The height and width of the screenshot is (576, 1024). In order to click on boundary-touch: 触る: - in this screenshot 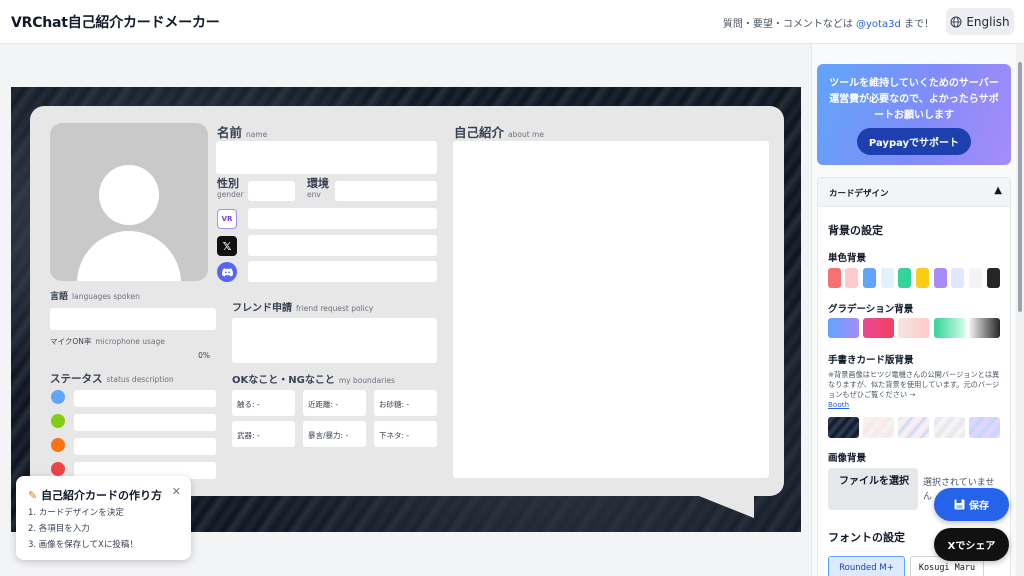, I will do `click(263, 403)`.